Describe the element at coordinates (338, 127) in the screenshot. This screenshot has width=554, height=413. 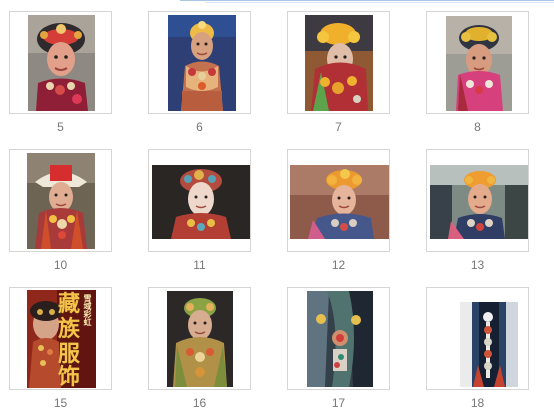
I see `thumbnail-number: 7` at that location.